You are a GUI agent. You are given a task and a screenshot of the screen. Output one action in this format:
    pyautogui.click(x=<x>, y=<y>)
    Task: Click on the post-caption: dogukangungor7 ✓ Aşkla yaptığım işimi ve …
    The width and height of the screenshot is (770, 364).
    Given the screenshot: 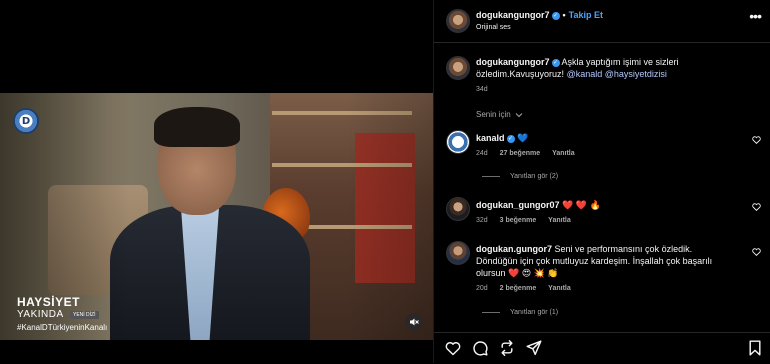 What is the action you would take?
    pyautogui.click(x=611, y=68)
    